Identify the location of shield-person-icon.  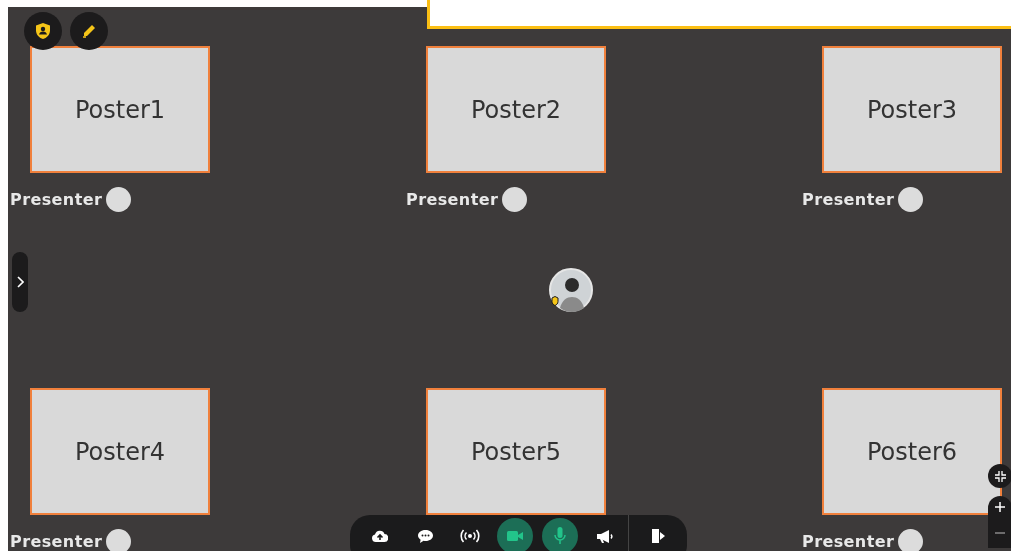
(43, 31).